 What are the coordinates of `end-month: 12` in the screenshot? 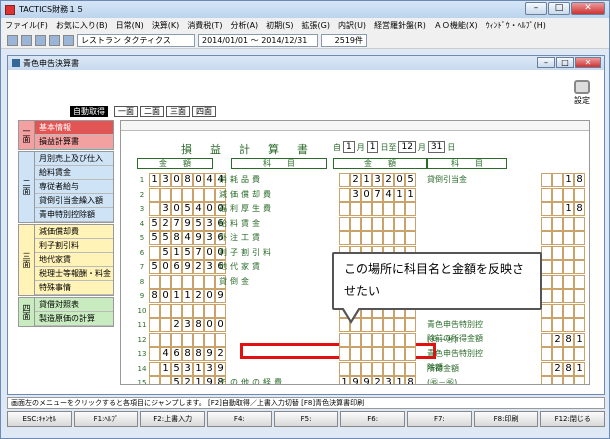 It's located at (407, 147).